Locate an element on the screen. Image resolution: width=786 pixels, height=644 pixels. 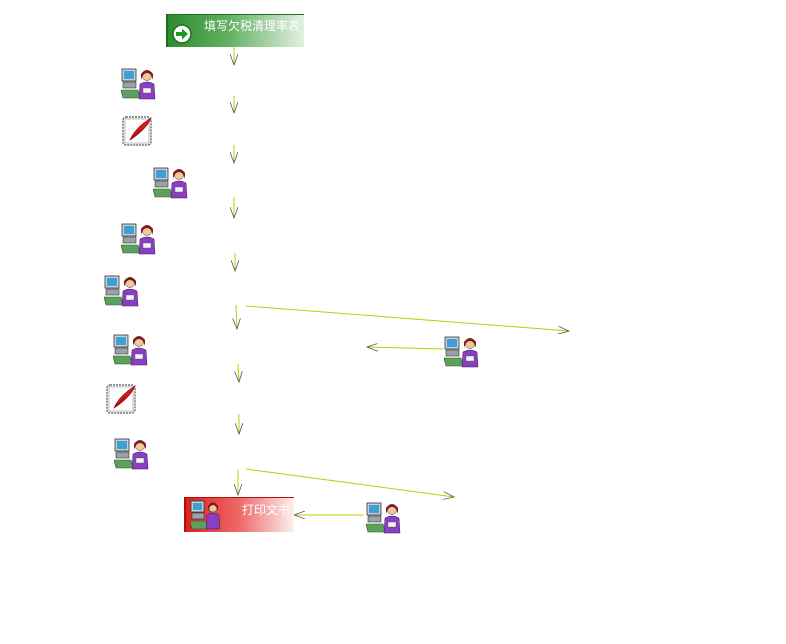
start-node-label: 填写欠税清理率表 is located at coordinates (252, 26).